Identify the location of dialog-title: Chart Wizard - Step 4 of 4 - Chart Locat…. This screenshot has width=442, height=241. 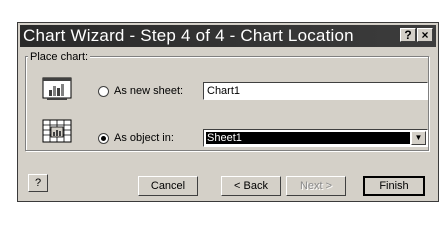
(188, 35).